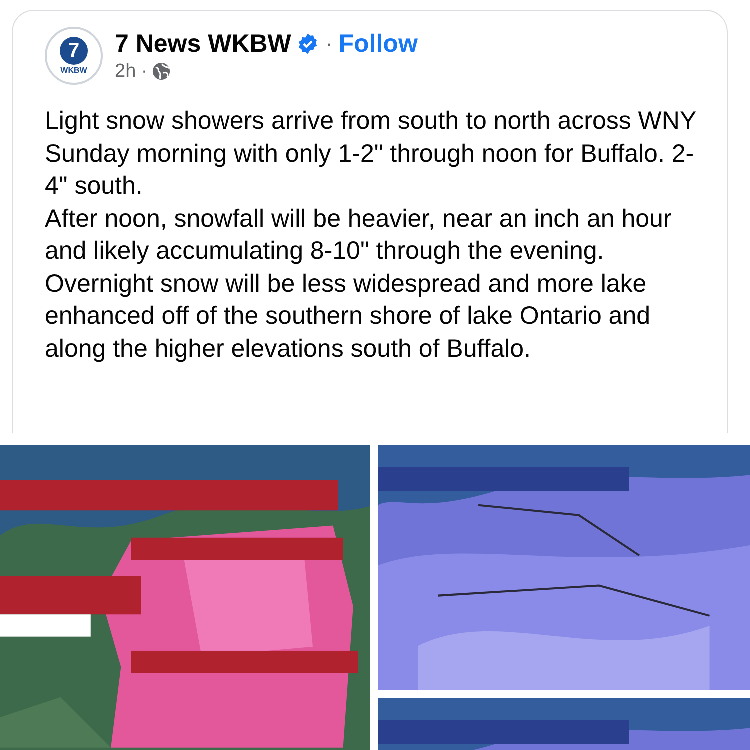 The image size is (750, 750). Describe the element at coordinates (161, 71) in the screenshot. I see `globe-icon` at that location.